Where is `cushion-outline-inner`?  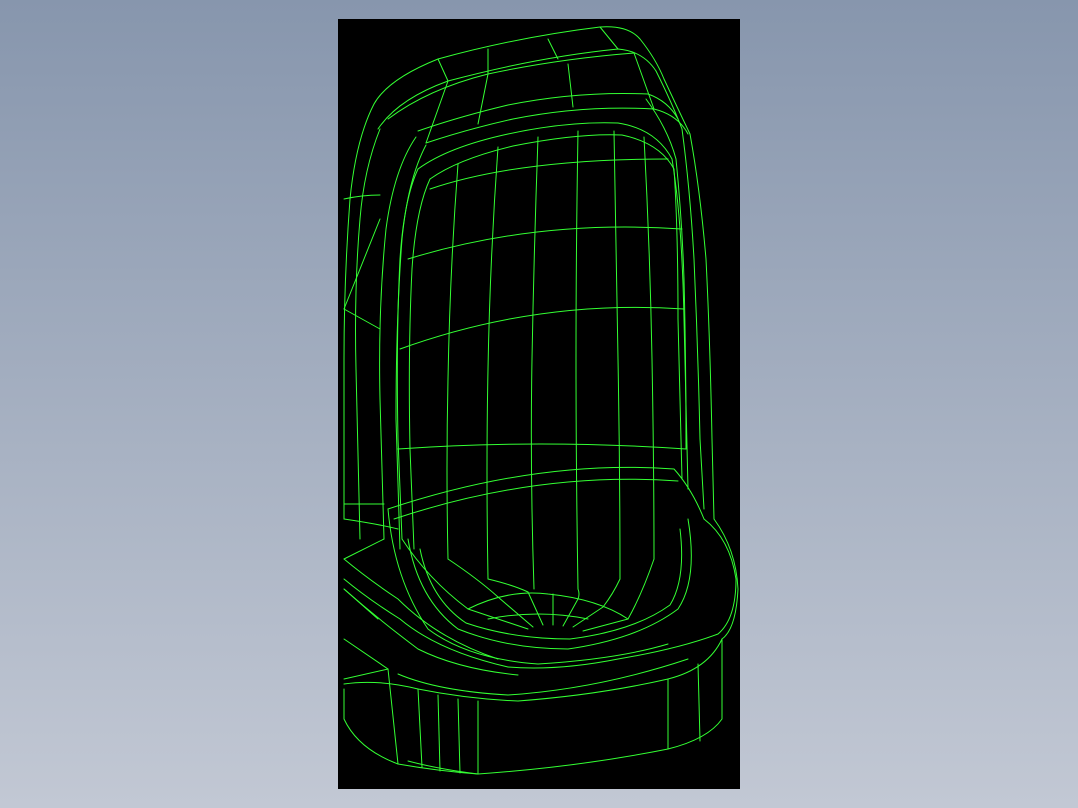
cushion-outline-inner is located at coordinates (556, 307).